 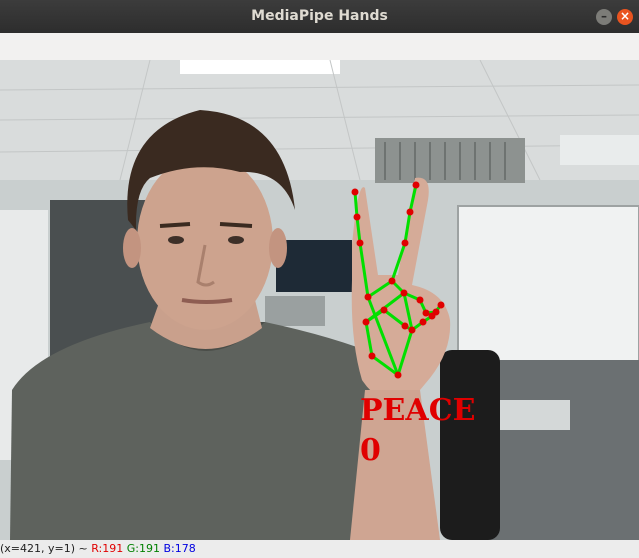 What do you see at coordinates (132, 248) in the screenshot?
I see `left-ear` at bounding box center [132, 248].